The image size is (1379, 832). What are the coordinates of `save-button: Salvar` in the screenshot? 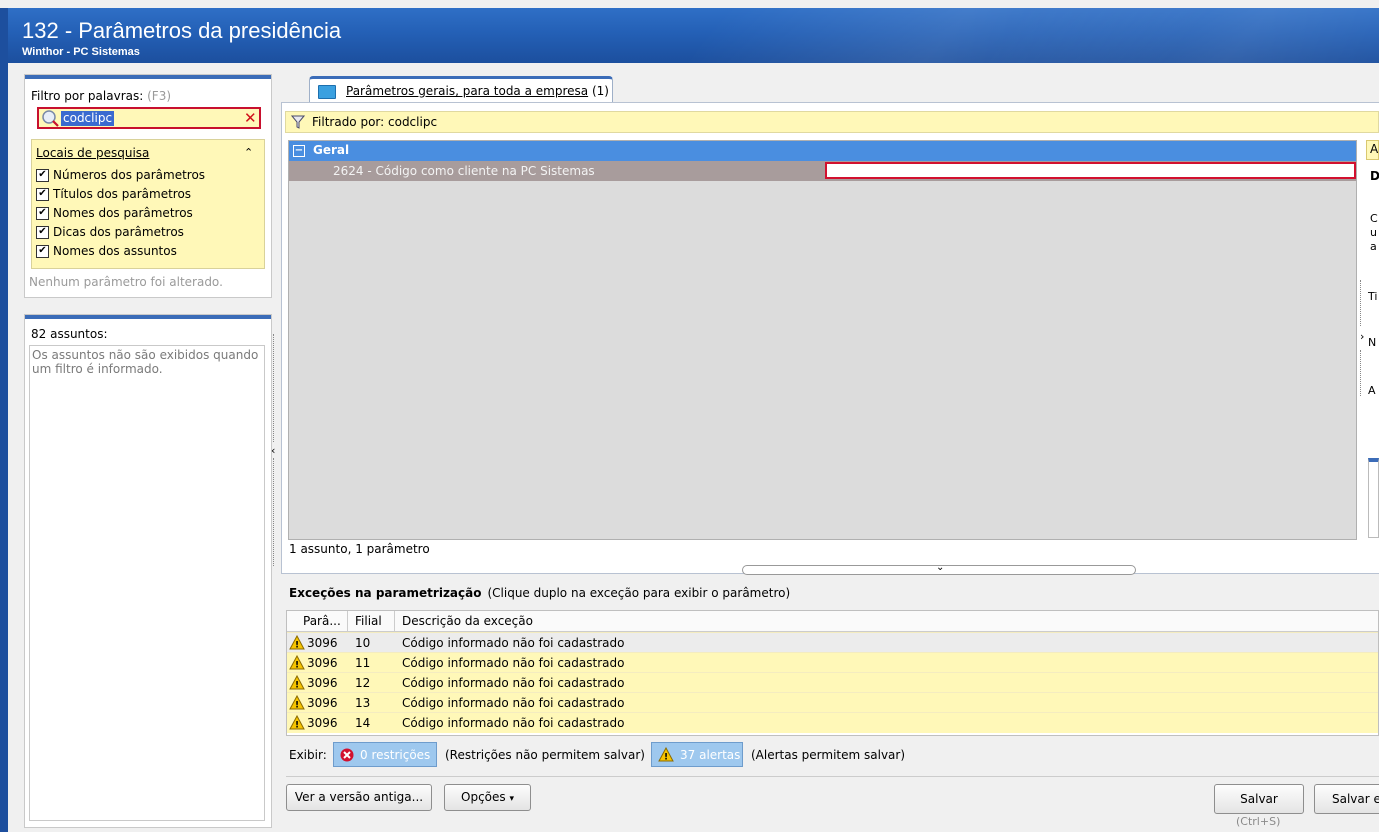 It's located at (1259, 799).